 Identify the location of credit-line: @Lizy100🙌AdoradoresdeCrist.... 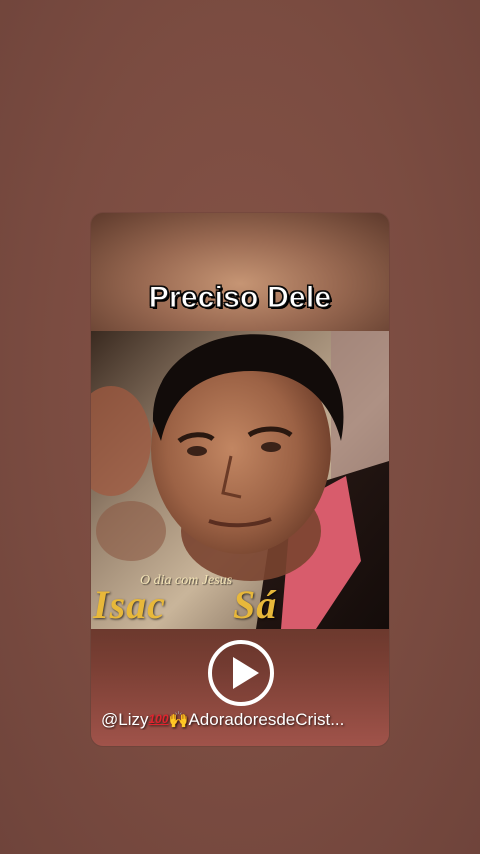
(243, 720).